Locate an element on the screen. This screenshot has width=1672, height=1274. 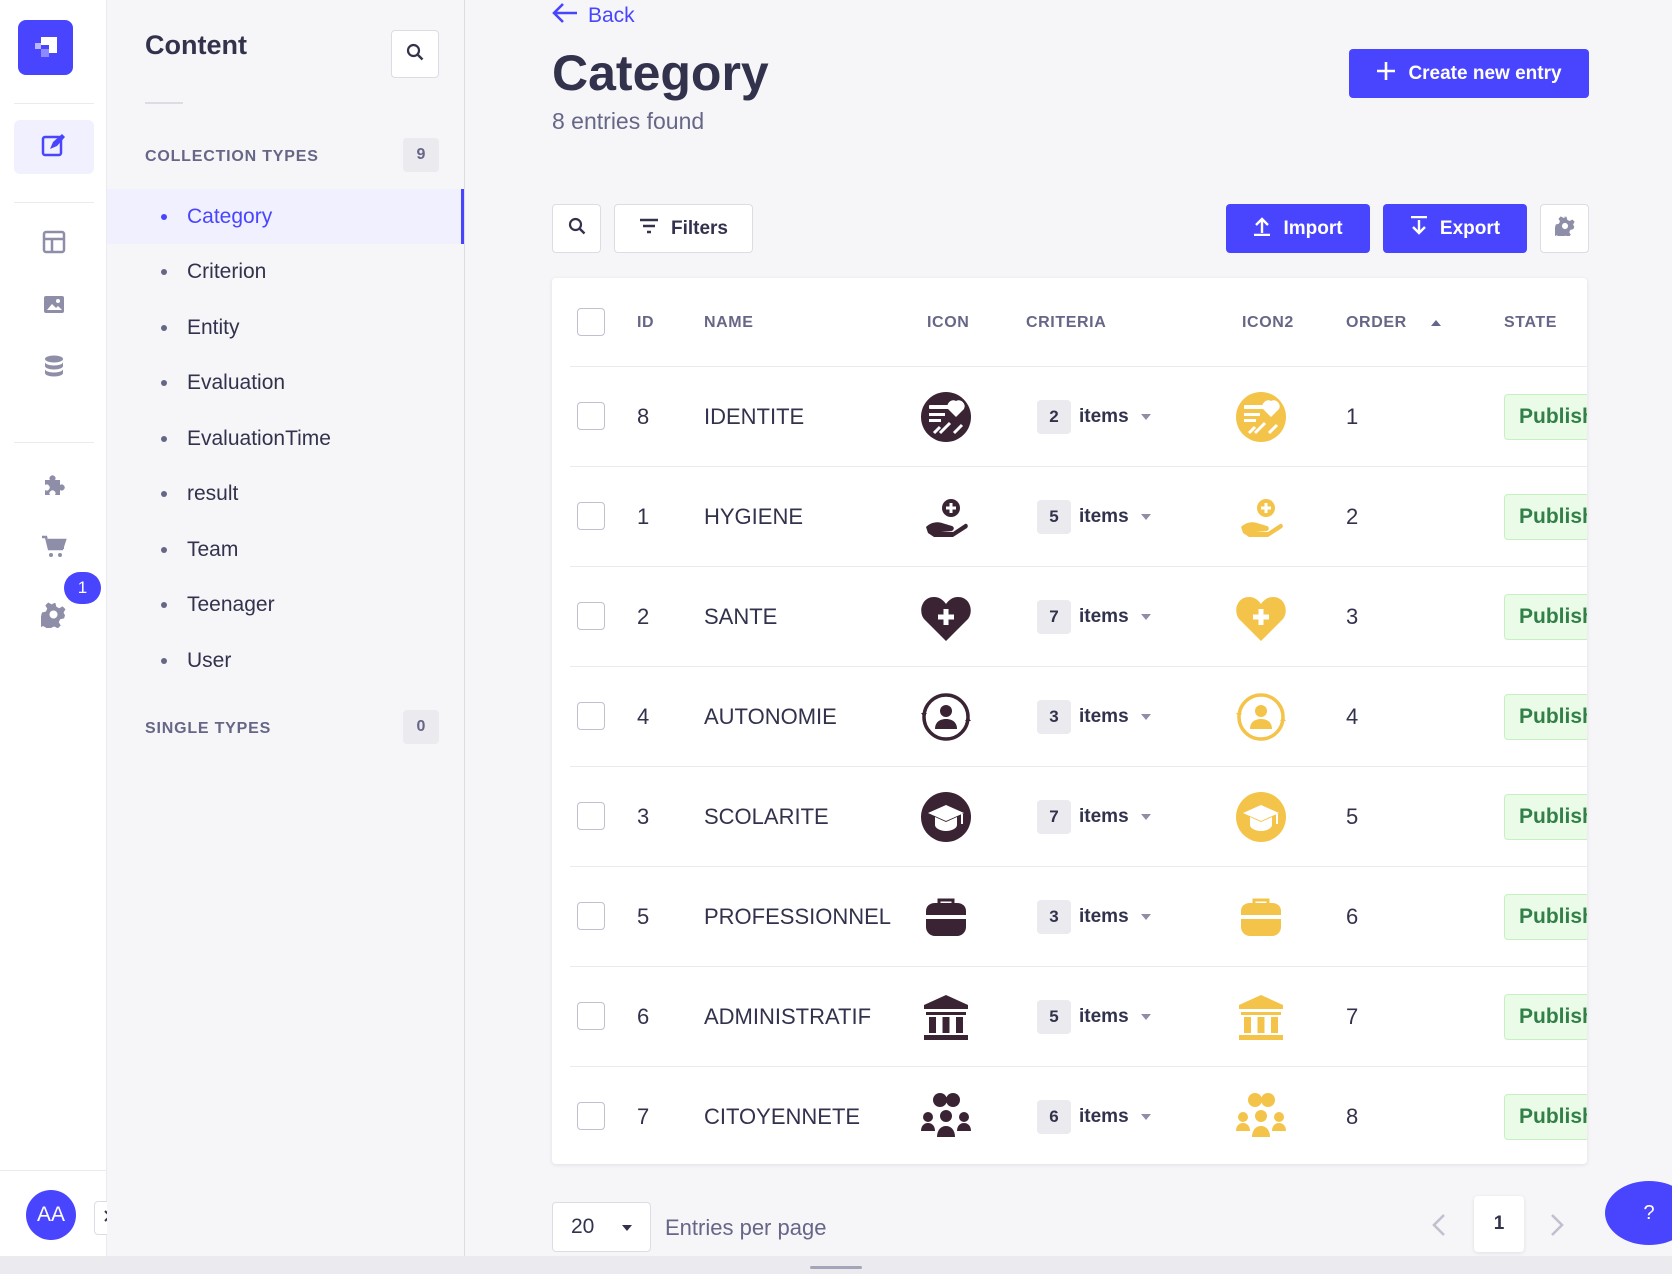
table-row: 5 PROFESSIONNEL 3 items 6 Published is located at coordinates (1078, 916).